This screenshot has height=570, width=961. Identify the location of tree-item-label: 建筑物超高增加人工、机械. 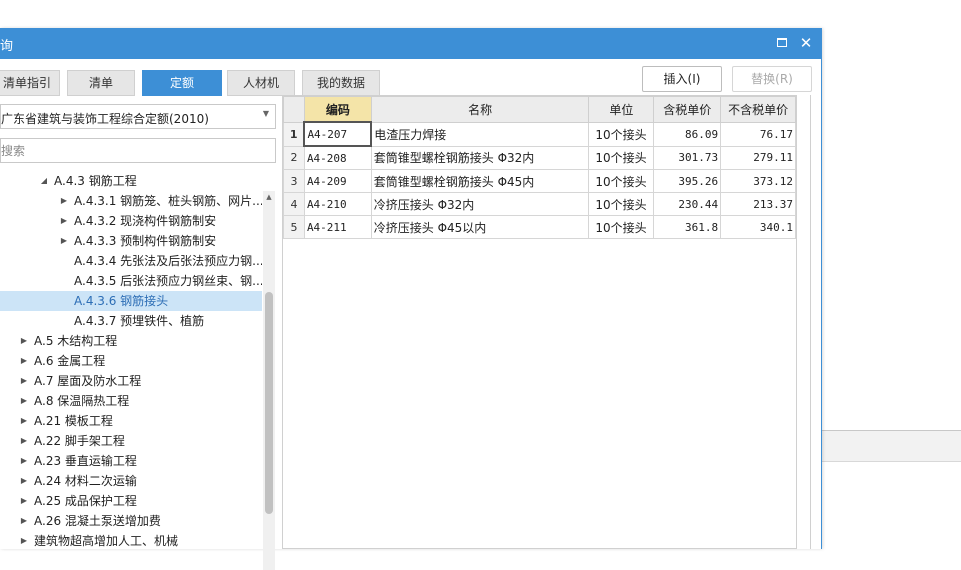
(106, 541).